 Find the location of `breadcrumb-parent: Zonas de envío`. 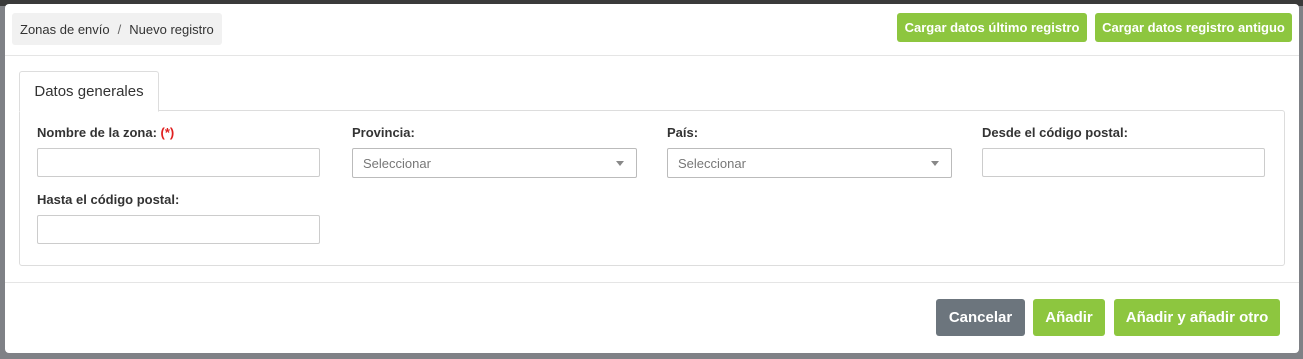

breadcrumb-parent: Zonas de envío is located at coordinates (65, 29).